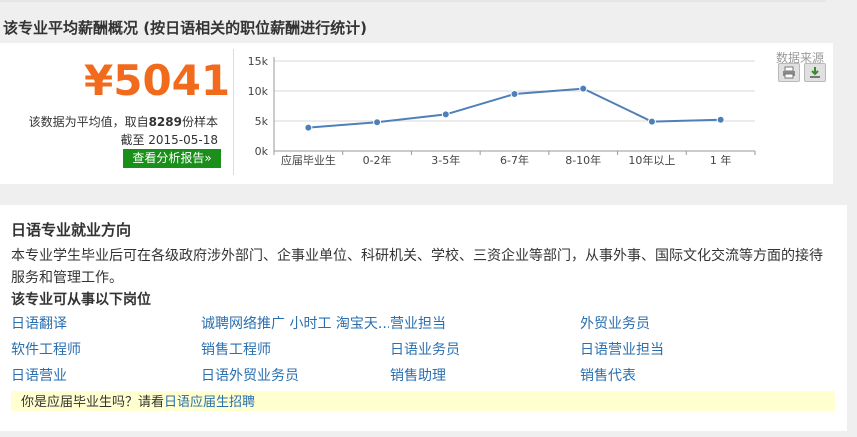  What do you see at coordinates (258, 91) in the screenshot?
I see `y-tick-label: 10k` at bounding box center [258, 91].